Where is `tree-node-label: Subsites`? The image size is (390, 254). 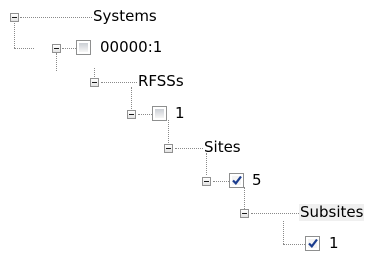 tree-node-label: Subsites is located at coordinates (332, 212).